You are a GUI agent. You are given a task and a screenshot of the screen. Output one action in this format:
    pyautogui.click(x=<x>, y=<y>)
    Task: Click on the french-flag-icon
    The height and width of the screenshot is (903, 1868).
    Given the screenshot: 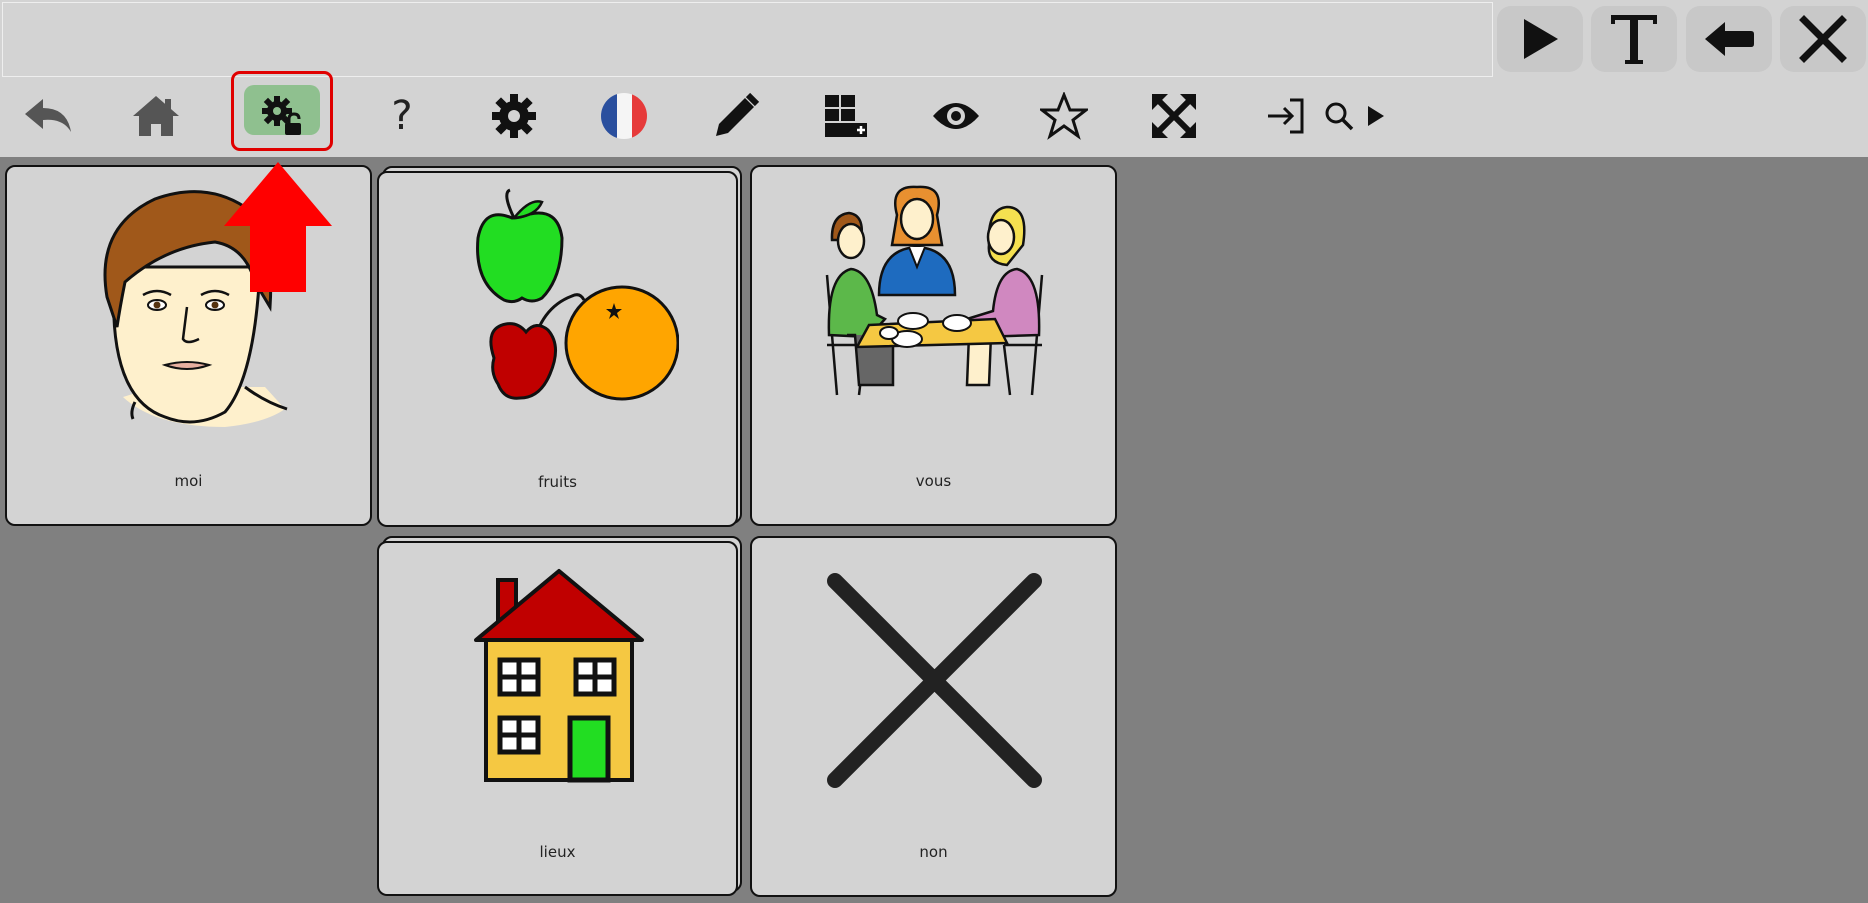 What is the action you would take?
    pyautogui.click(x=624, y=116)
    